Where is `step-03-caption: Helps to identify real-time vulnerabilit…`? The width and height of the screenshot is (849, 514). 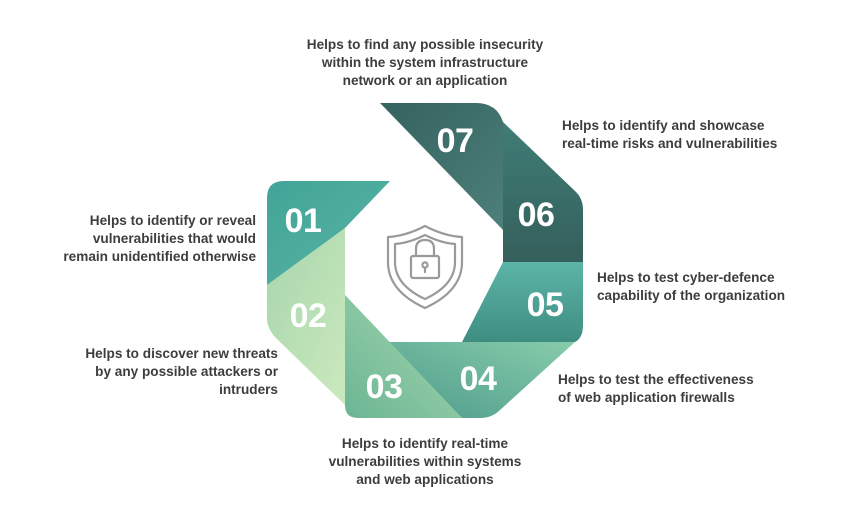 step-03-caption: Helps to identify real-time vulnerabilit… is located at coordinates (425, 462).